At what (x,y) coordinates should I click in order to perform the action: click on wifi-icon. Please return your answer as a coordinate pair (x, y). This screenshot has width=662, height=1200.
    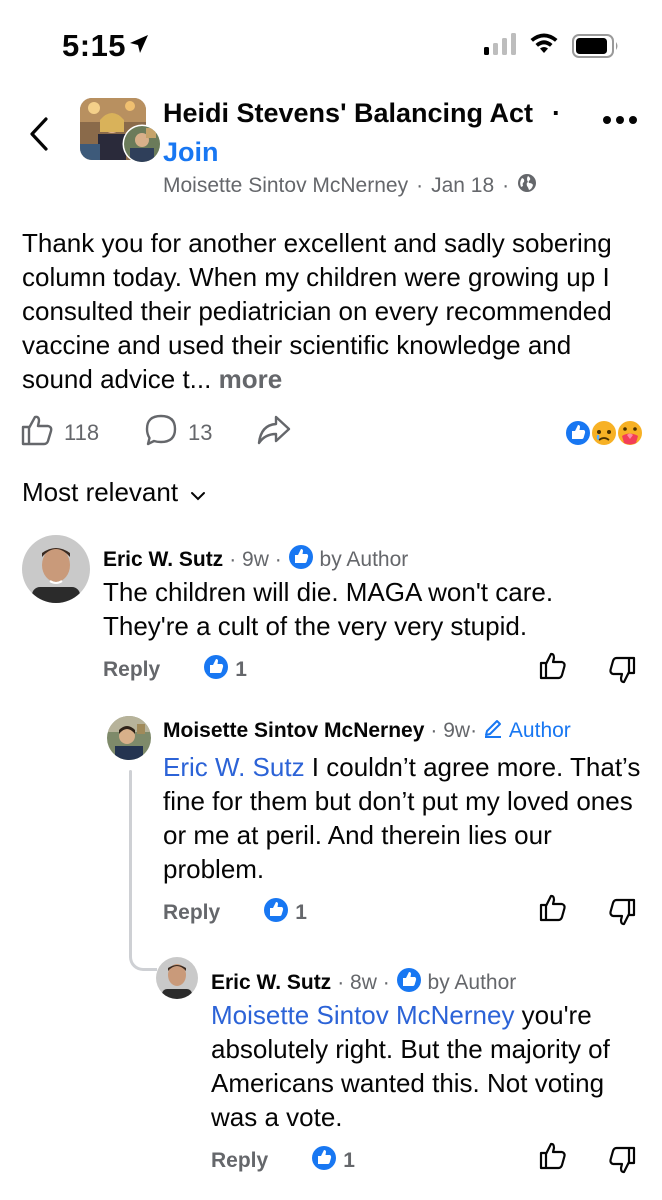
    Looking at the image, I should click on (544, 45).